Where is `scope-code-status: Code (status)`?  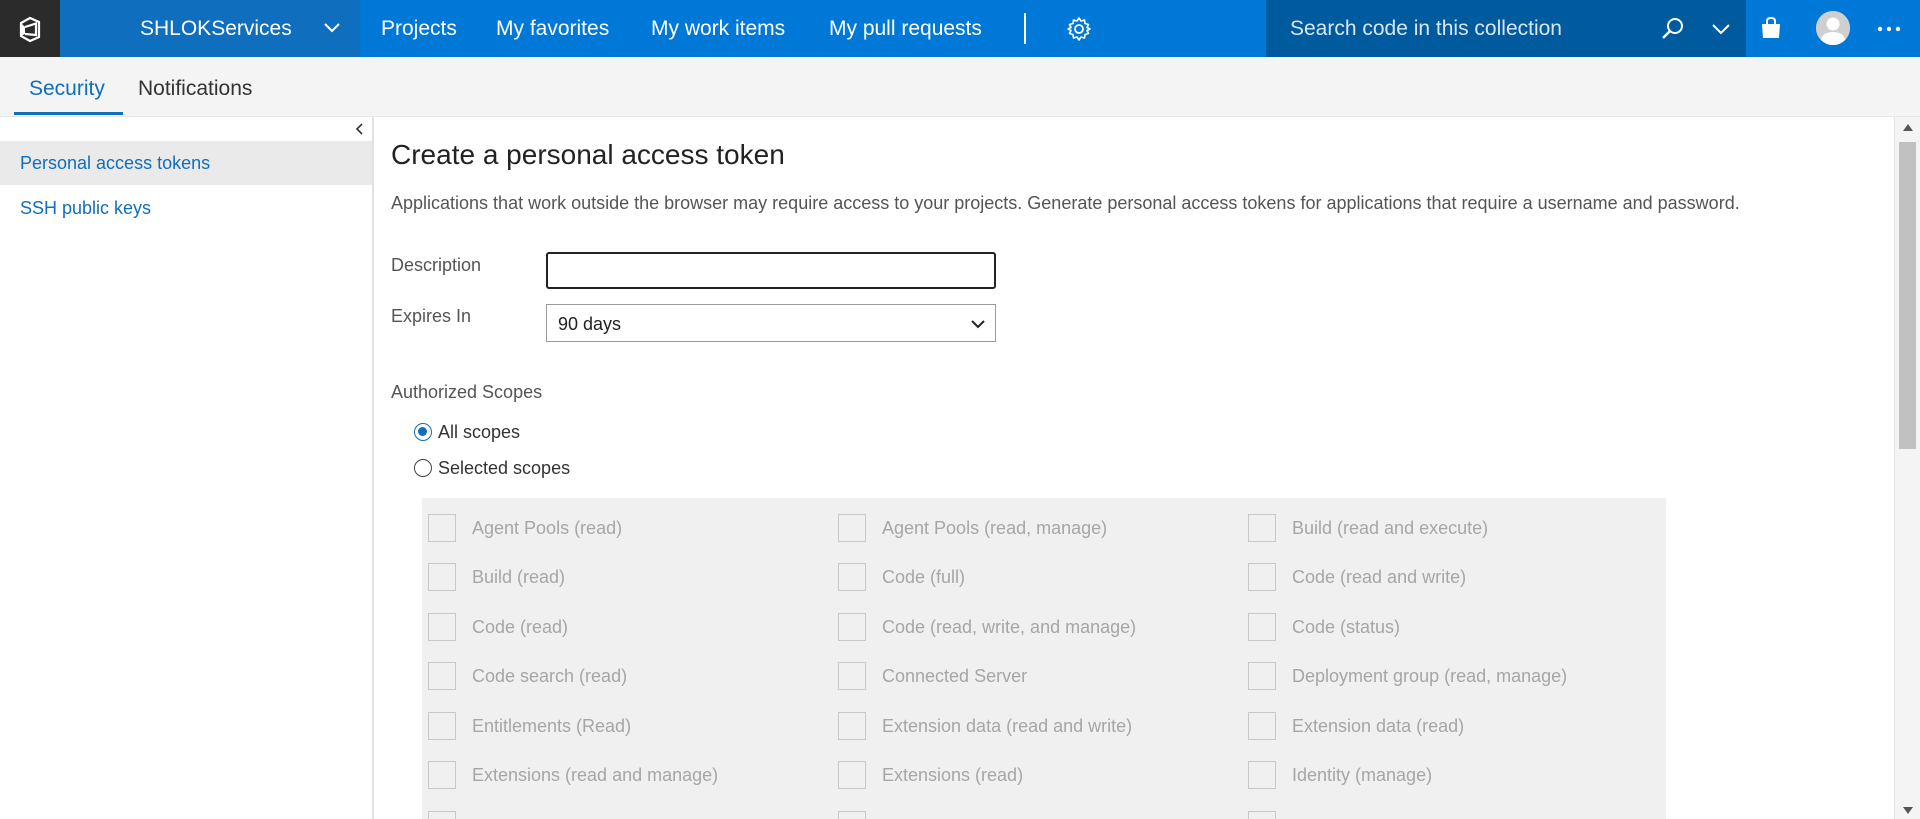
scope-code-status: Code (status) is located at coordinates (1324, 627).